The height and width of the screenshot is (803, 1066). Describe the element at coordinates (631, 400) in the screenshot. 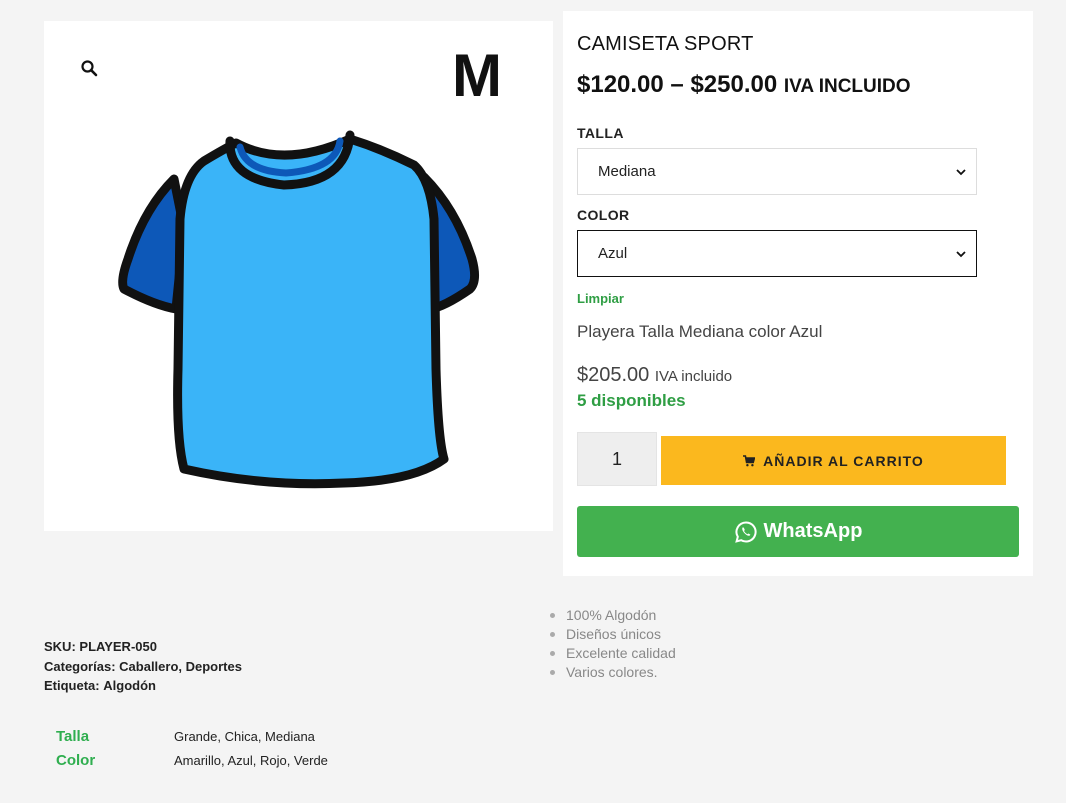

I see `stock-status: 5 disponibles` at that location.